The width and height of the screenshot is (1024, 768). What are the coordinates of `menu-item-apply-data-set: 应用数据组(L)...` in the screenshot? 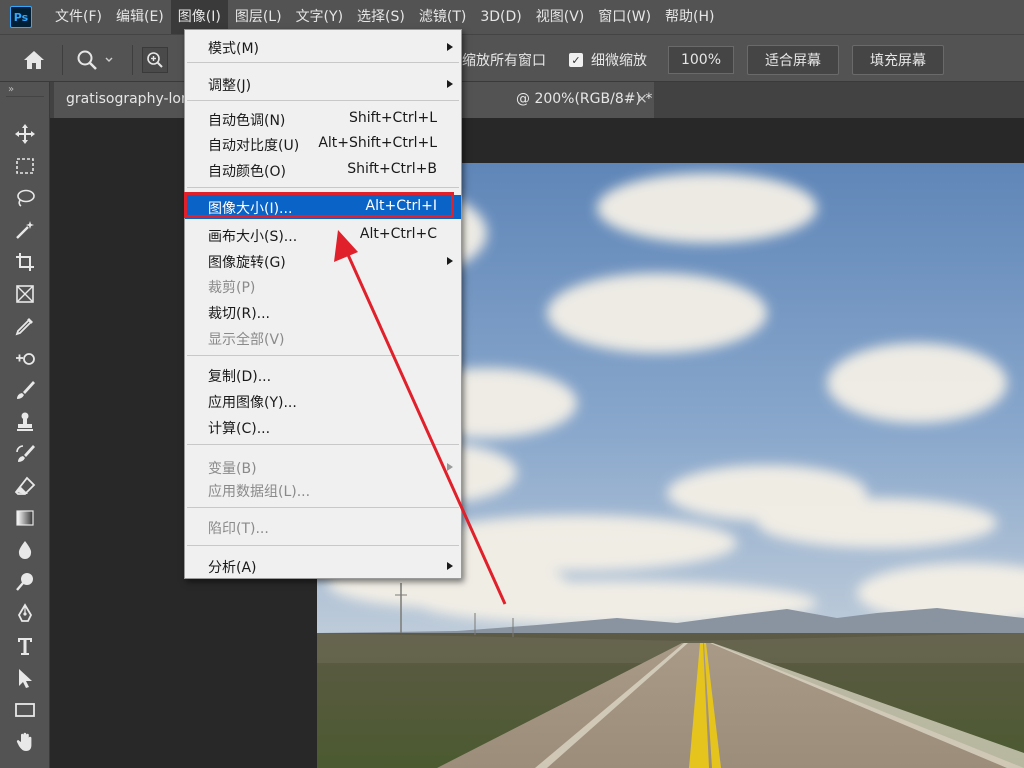 It's located at (323, 490).